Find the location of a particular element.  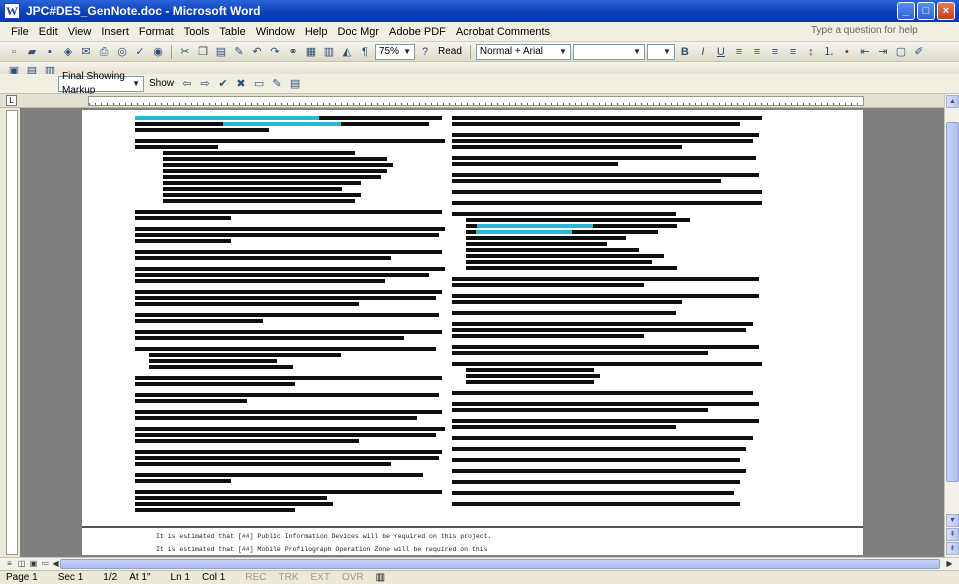

status-rec: REC is located at coordinates (251, 577).